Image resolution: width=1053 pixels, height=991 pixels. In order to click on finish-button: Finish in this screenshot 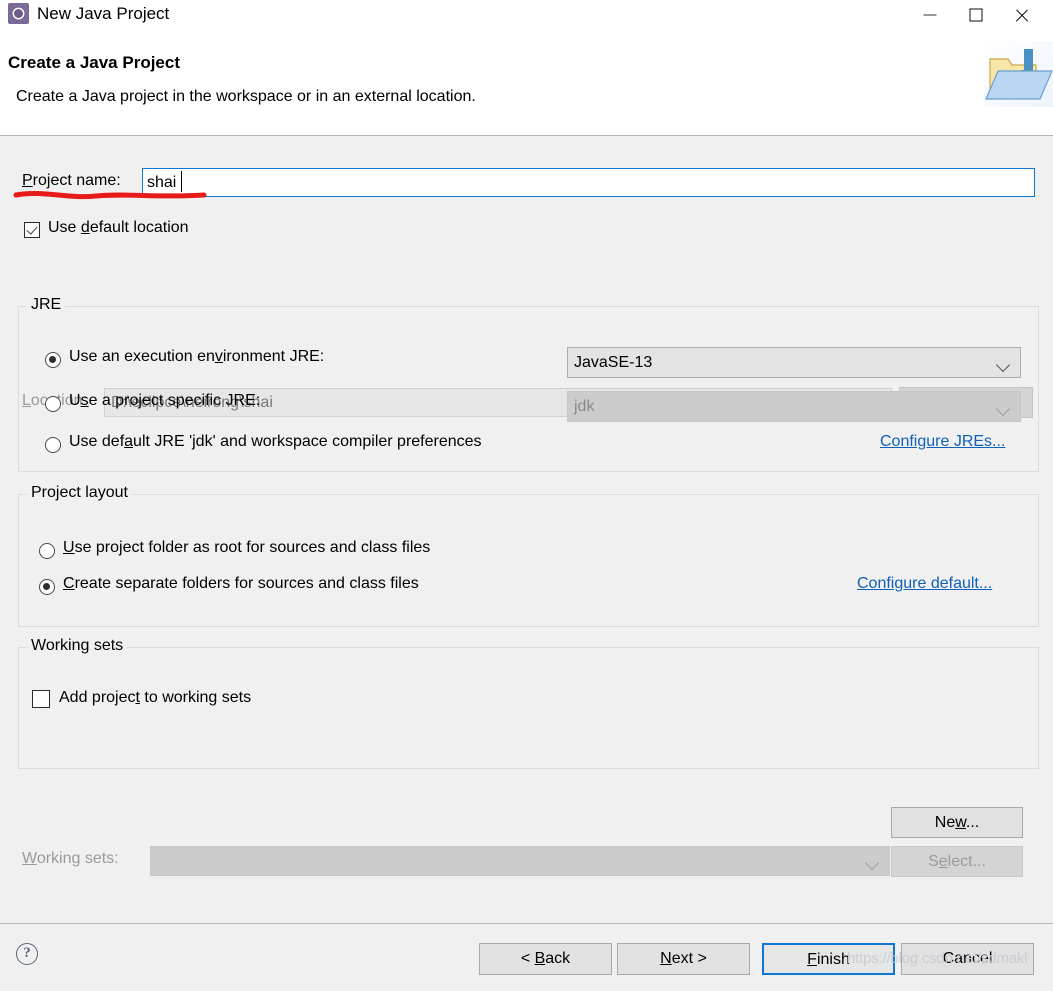, I will do `click(828, 959)`.